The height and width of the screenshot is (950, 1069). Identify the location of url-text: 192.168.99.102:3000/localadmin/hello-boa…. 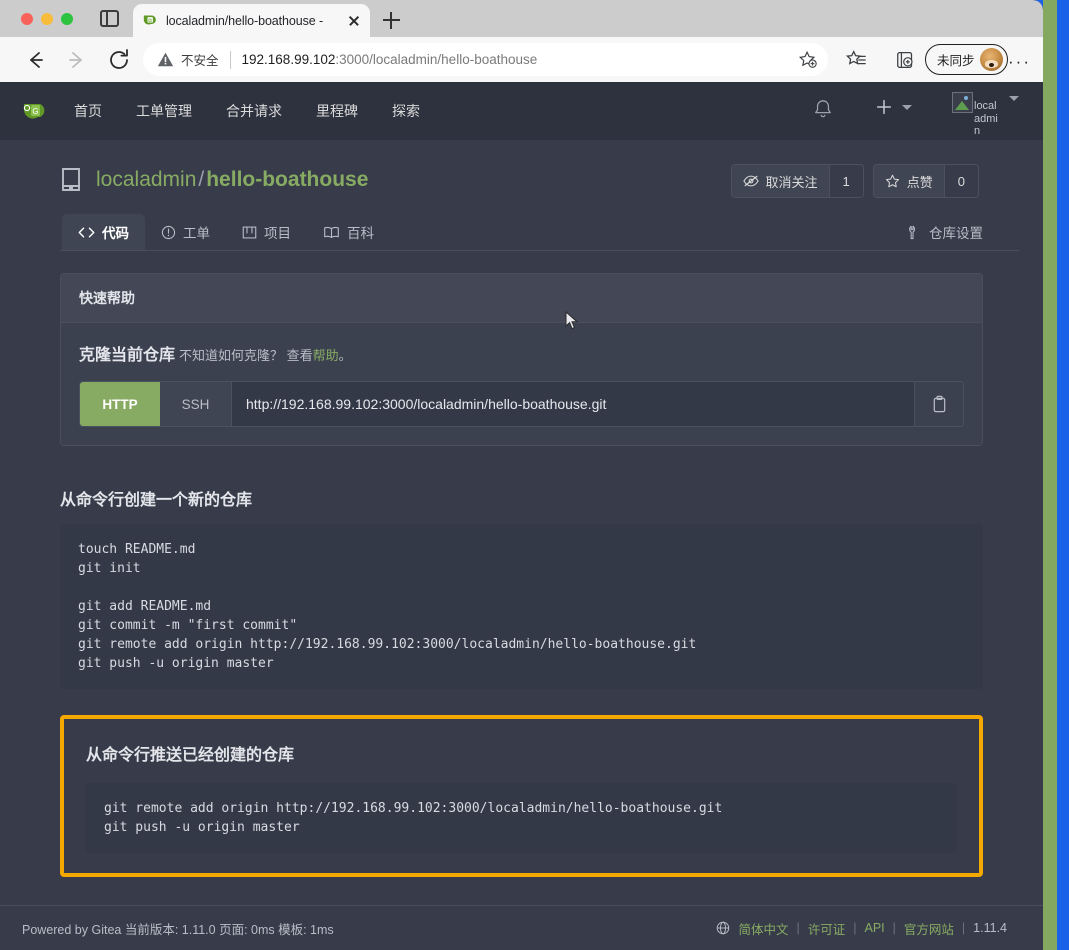
(520, 59).